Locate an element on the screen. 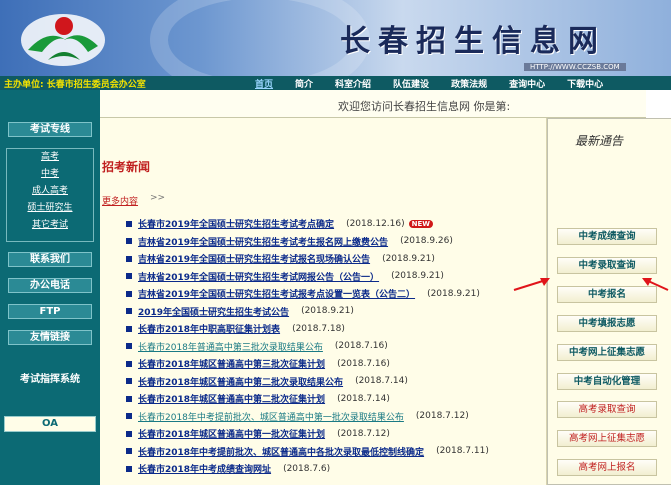 Image resolution: width=671 pixels, height=485 pixels. nav-query-center: 查询中心 is located at coordinates (527, 83).